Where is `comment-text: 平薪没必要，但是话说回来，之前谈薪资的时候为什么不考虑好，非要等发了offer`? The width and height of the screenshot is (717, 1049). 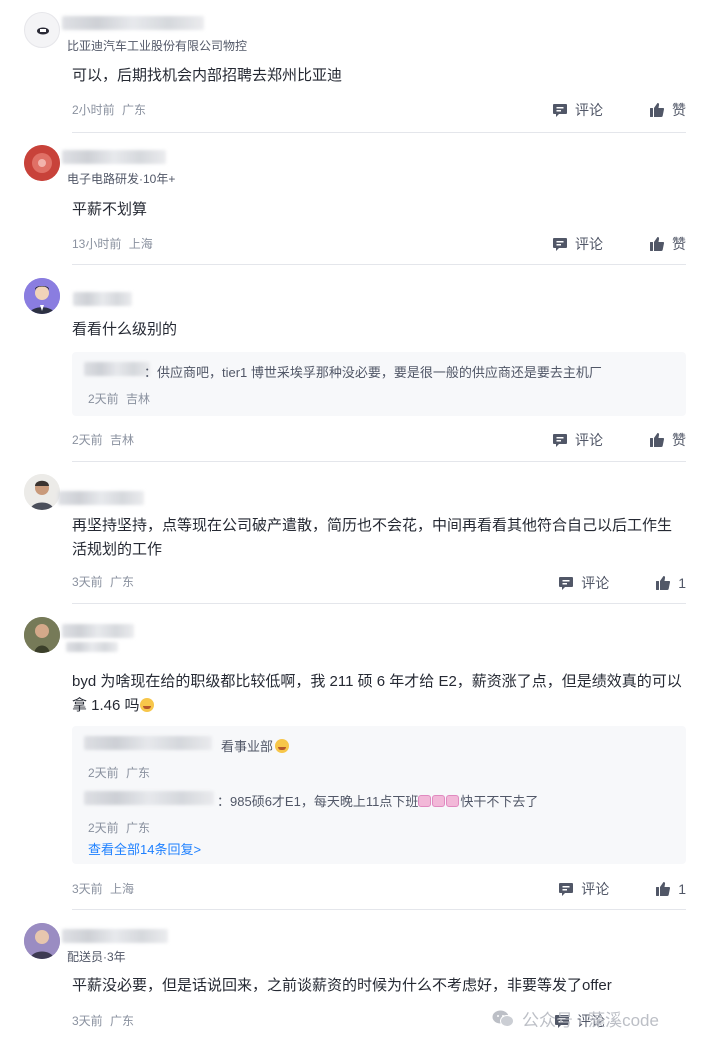
comment-text: 平薪没必要，但是话说回来，之前谈薪资的时候为什么不考虑好，非要等发了offer is located at coordinates (342, 985).